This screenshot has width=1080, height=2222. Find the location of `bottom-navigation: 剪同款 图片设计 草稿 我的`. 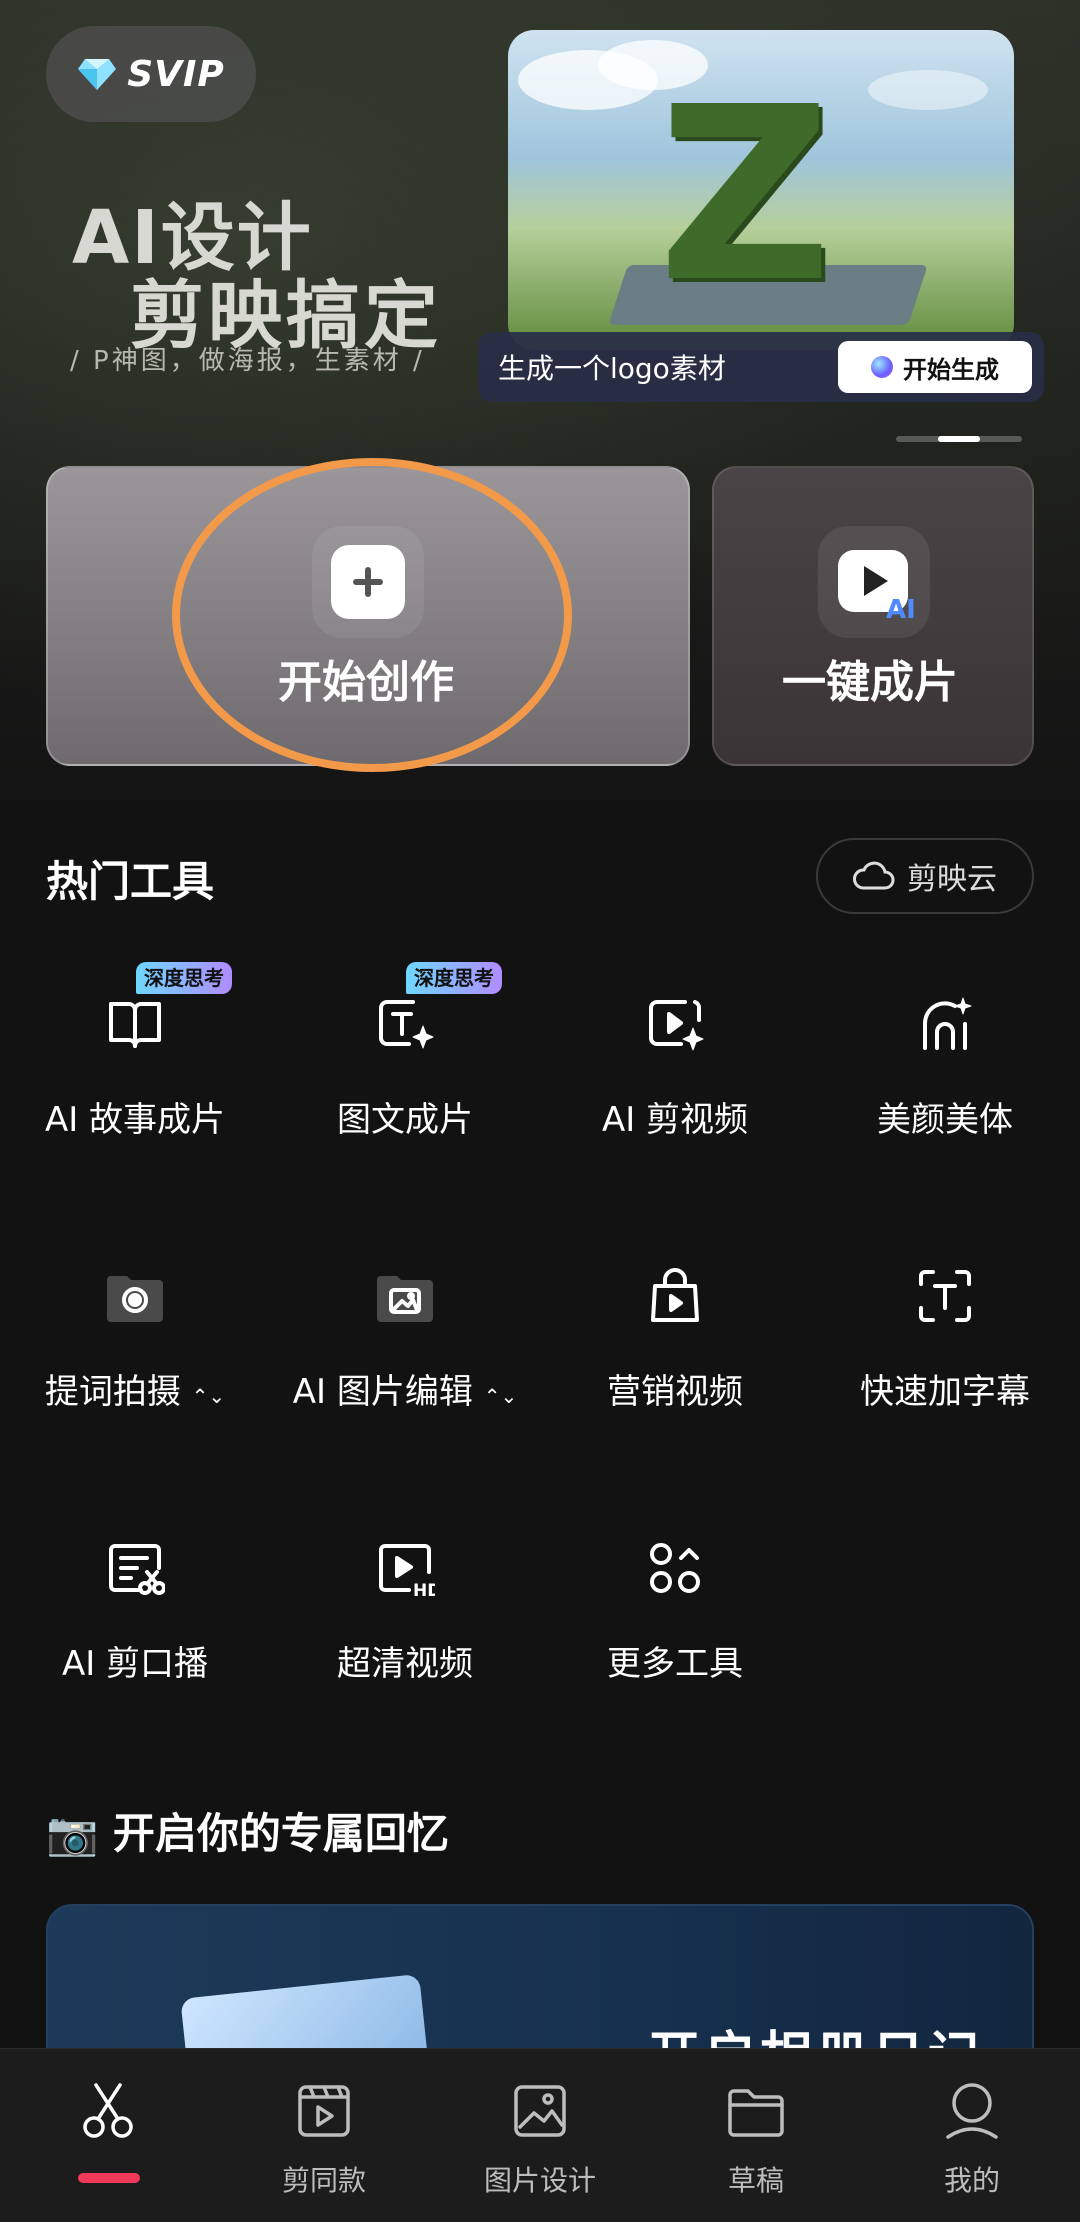

bottom-navigation: 剪同款 图片设计 草稿 我的 is located at coordinates (540, 2135).